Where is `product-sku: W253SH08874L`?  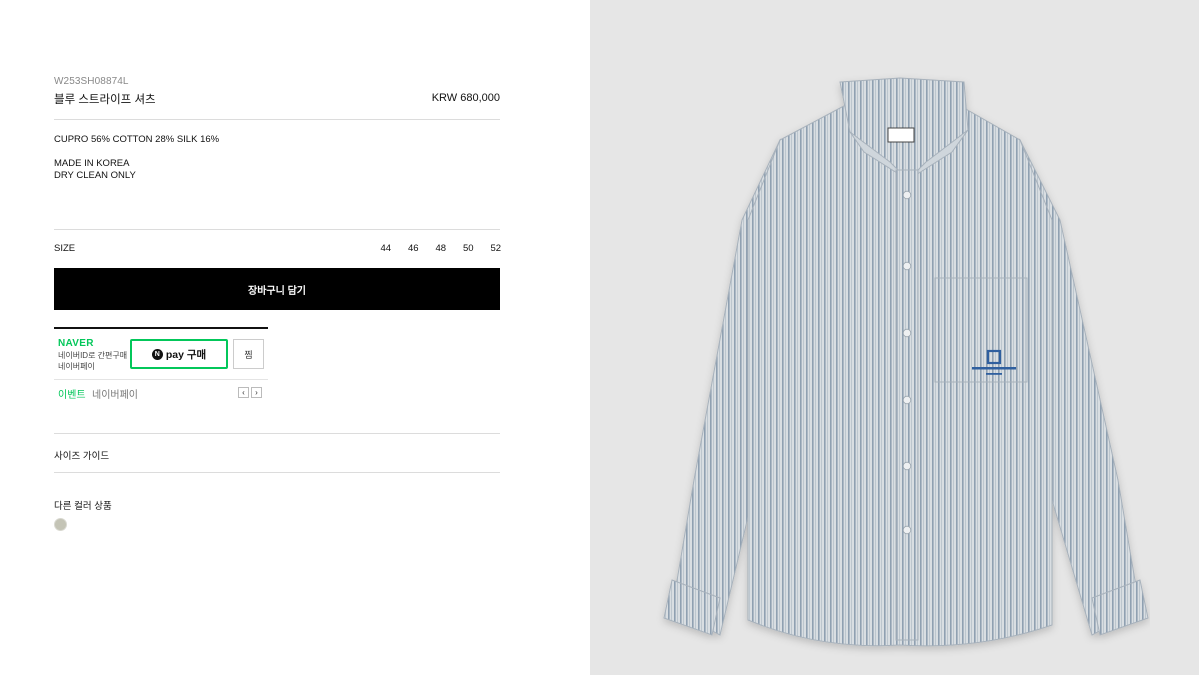 product-sku: W253SH08874L is located at coordinates (91, 81).